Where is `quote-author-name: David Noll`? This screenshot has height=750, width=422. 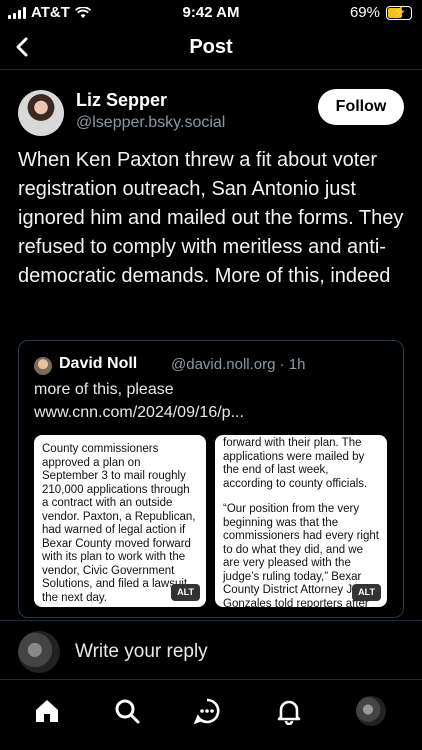
quote-author-name: David Noll is located at coordinates (98, 363).